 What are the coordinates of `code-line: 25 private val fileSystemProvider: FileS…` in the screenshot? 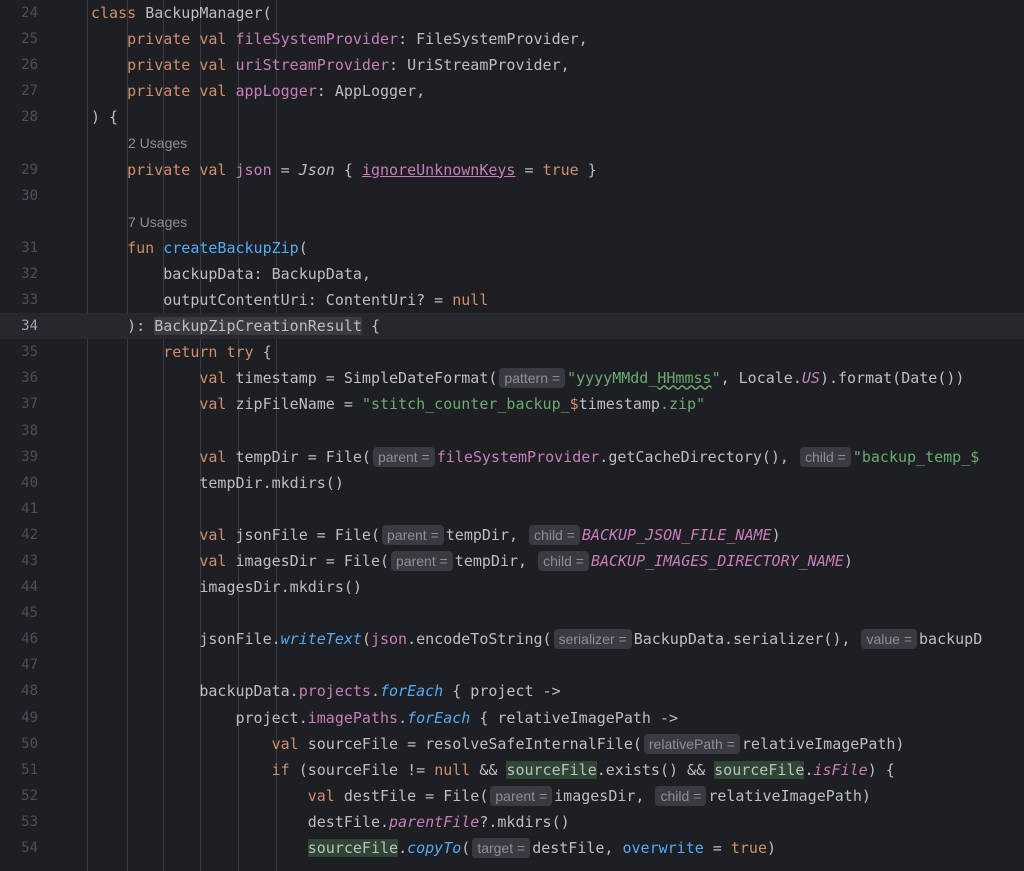 It's located at (512, 39).